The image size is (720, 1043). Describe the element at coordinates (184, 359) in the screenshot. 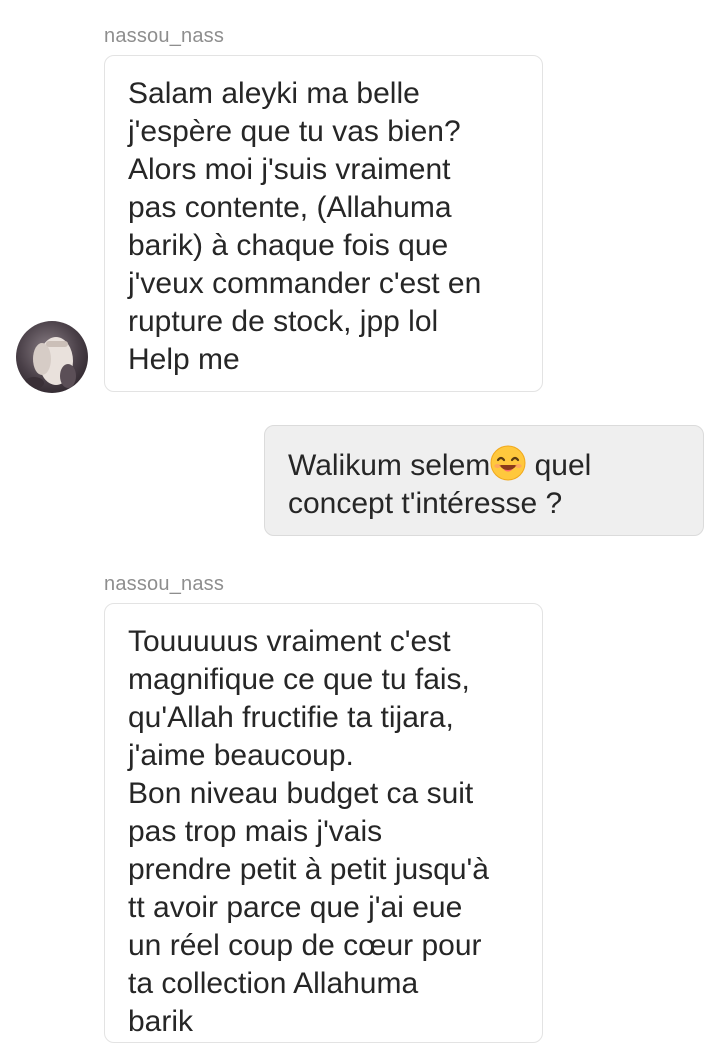

I see `message-line: Help me` at that location.